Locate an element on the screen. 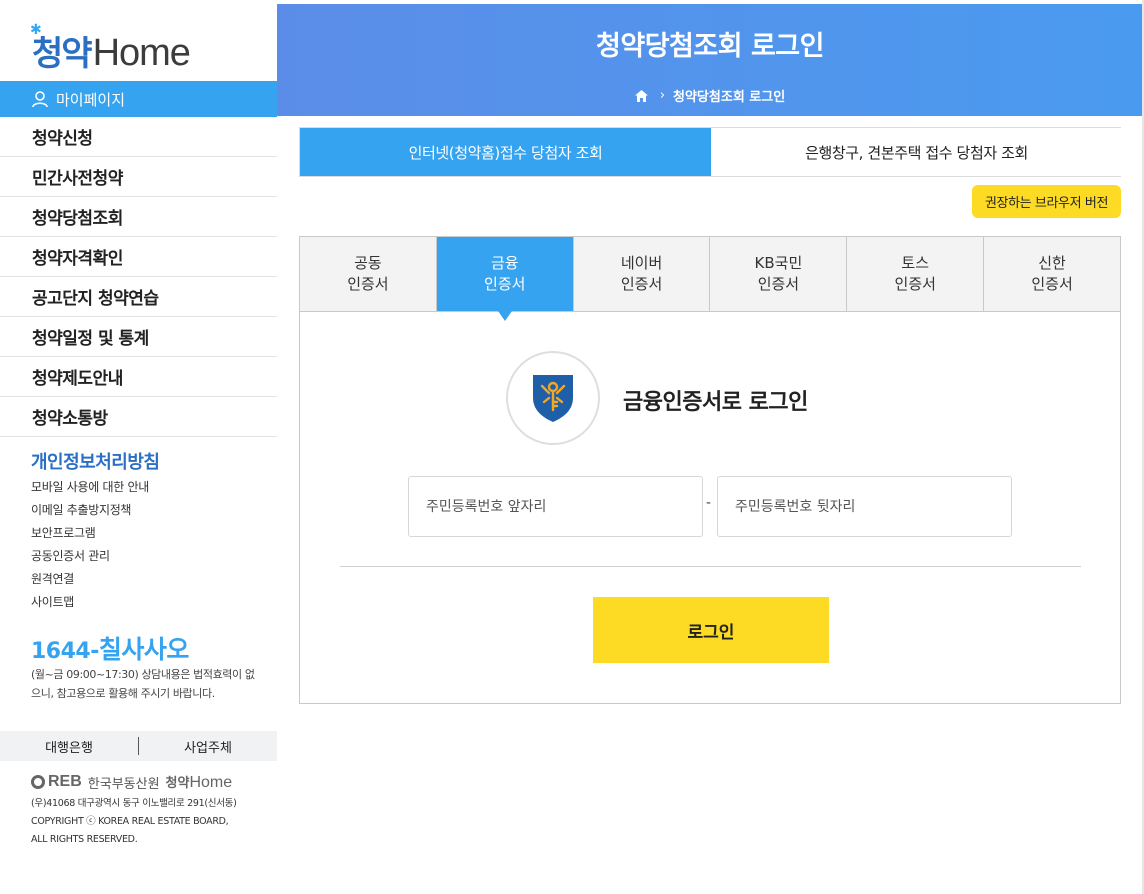 The width and height of the screenshot is (1144, 894). page-title: 청약당첨조회 로그인 is located at coordinates (710, 46).